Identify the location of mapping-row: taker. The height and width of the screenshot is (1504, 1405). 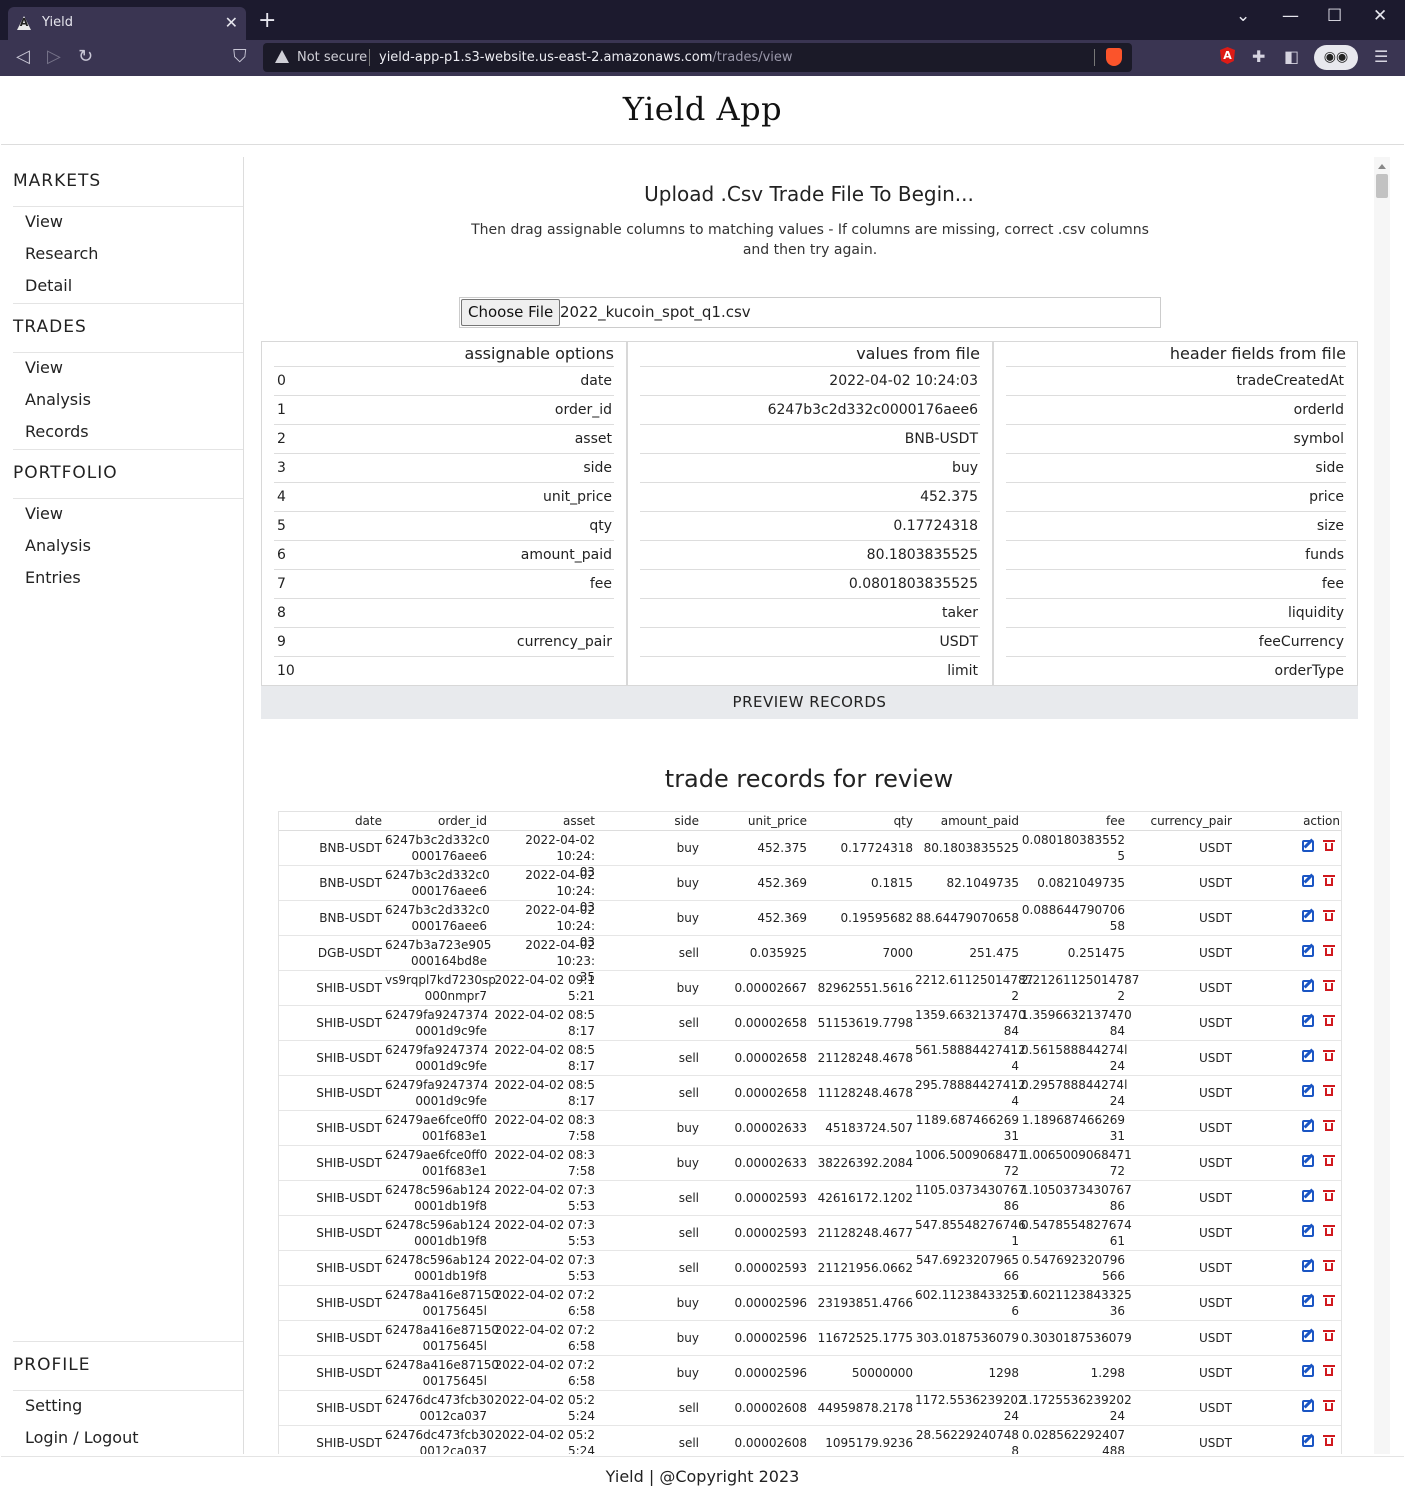
(810, 612).